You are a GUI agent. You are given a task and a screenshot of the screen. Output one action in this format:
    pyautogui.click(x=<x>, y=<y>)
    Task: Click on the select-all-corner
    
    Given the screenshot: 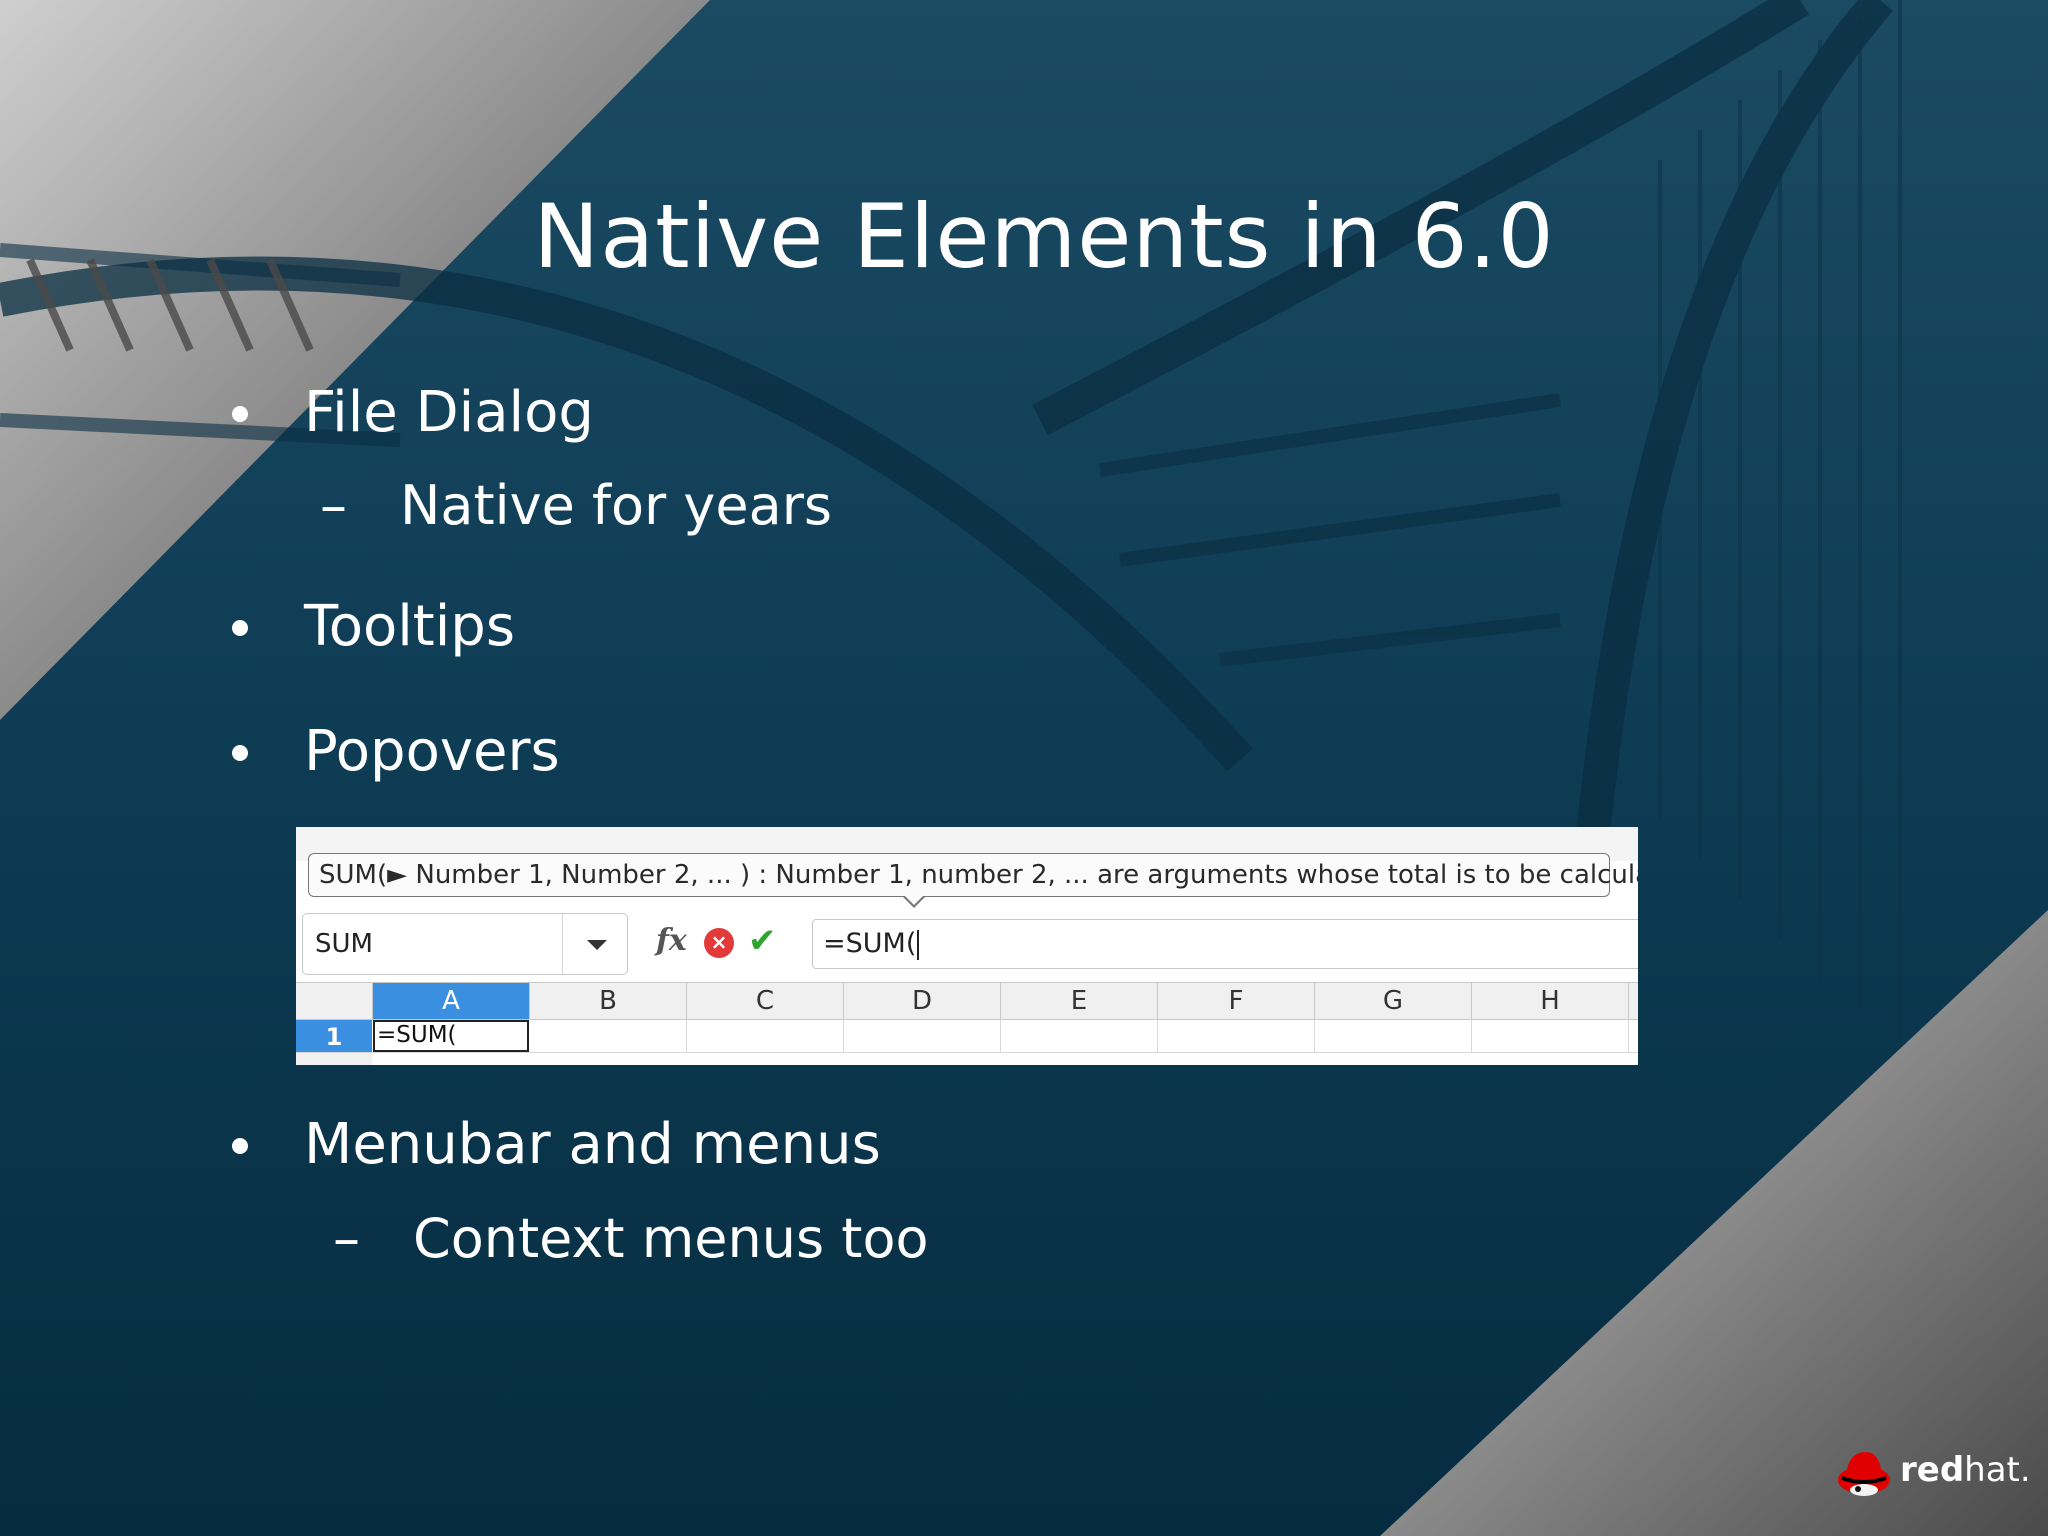 What is the action you would take?
    pyautogui.click(x=334, y=1001)
    